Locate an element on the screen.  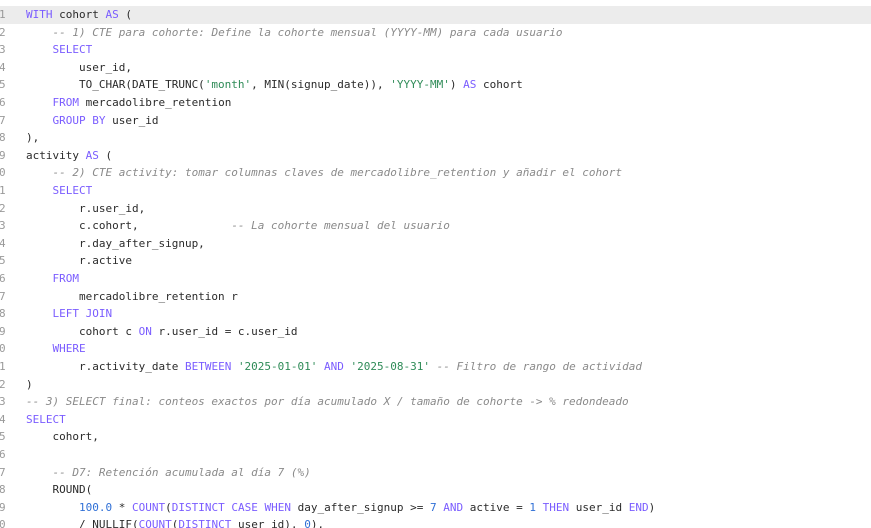
code-token-text: mercadolibre_retention is located at coordinates (155, 102).